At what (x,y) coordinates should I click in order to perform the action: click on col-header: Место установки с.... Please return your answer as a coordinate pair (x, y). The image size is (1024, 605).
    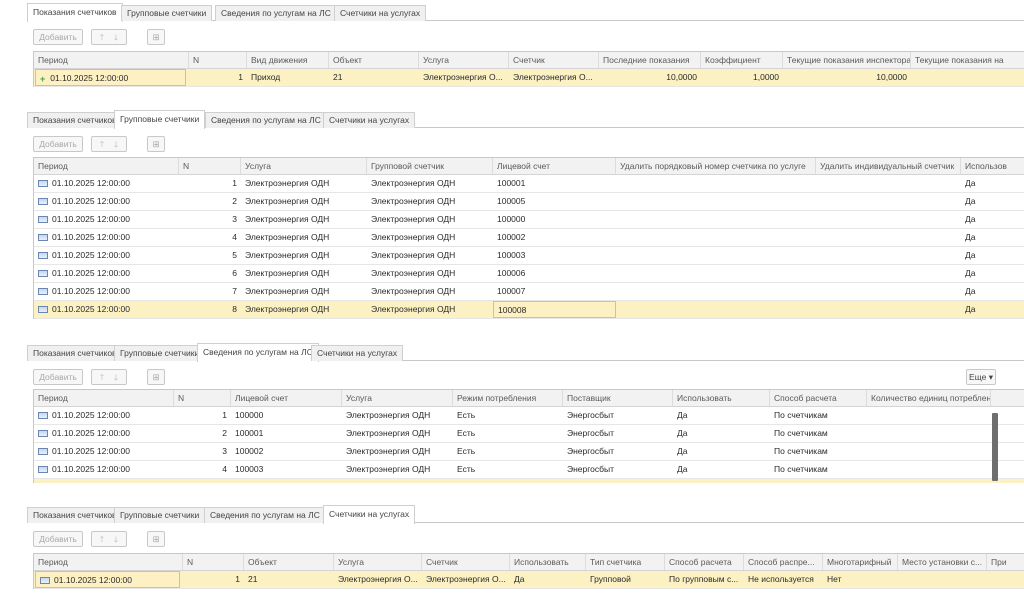
    Looking at the image, I should click on (942, 562).